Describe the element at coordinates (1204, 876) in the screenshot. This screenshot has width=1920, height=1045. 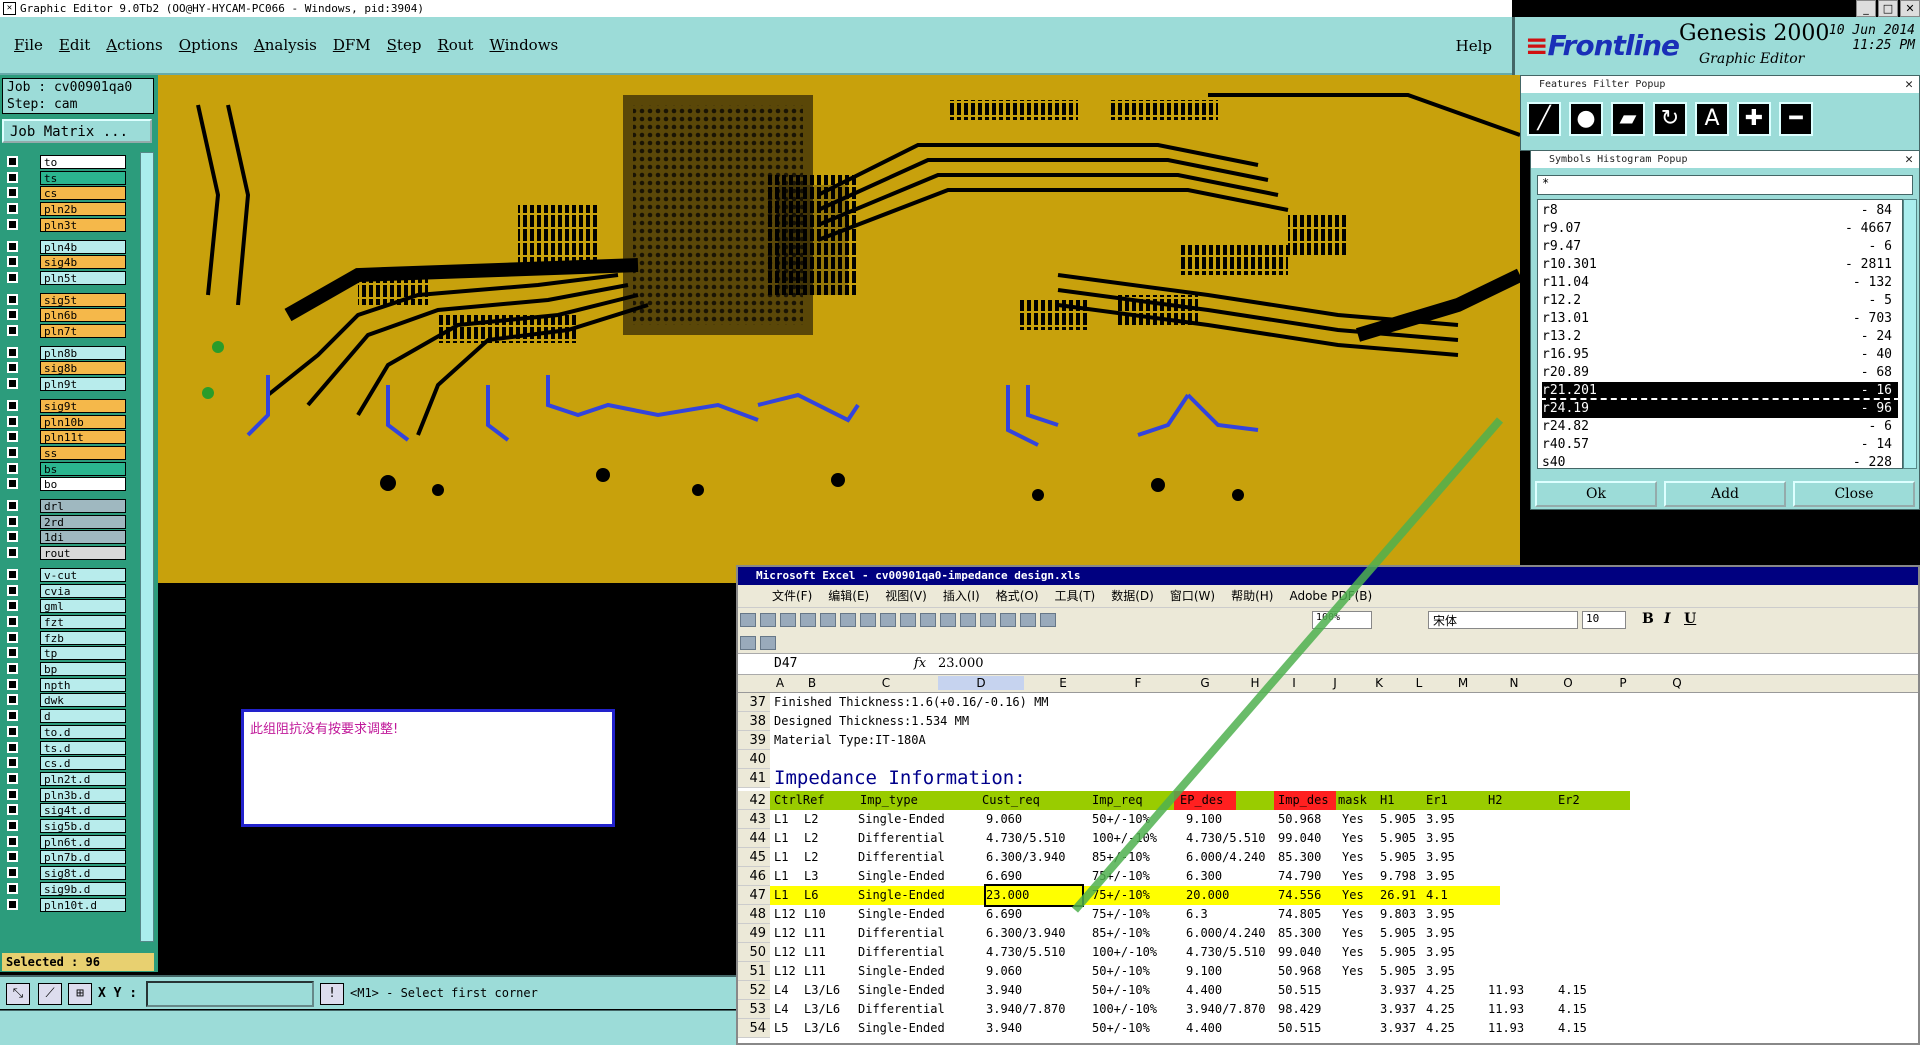
I see `cell: 6.300` at that location.